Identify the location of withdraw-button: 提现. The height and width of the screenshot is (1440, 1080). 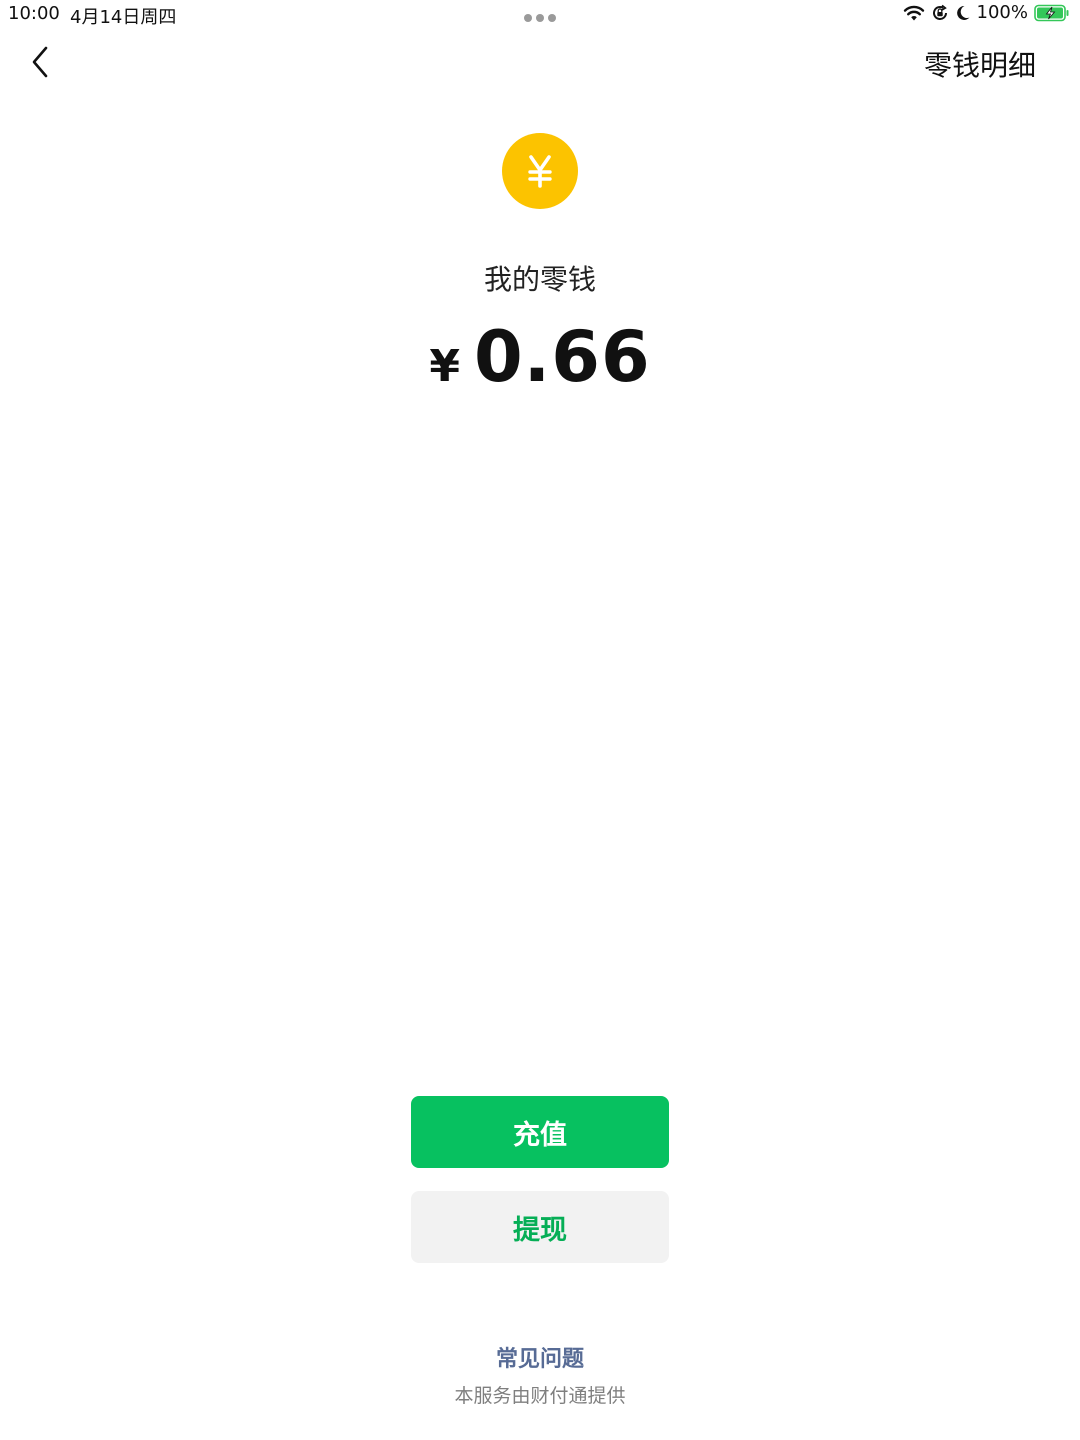
(540, 1227).